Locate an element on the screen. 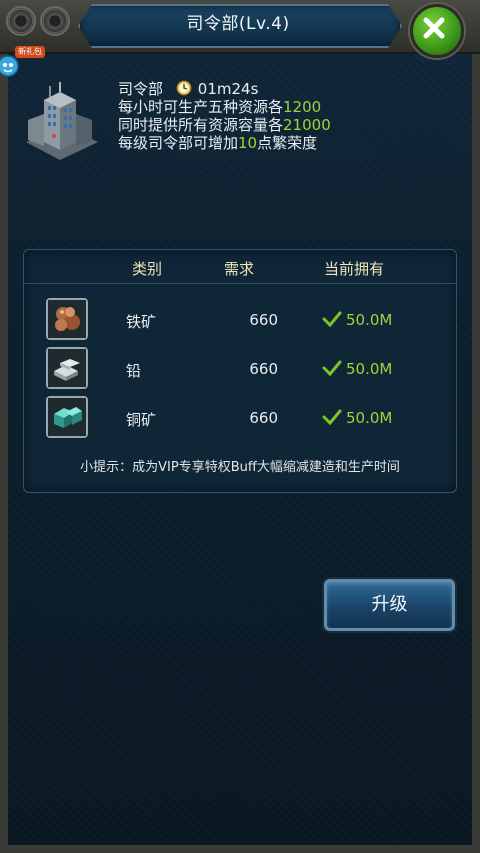  capacity-text: 同时提供所有资源容量各 is located at coordinates (201, 125).